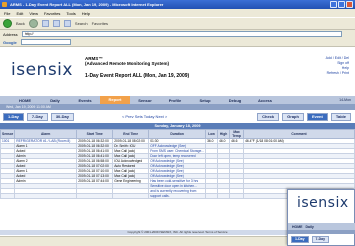 This screenshot has height=246, width=355. What do you see at coordinates (95, 166) in the screenshot?
I see `table-cell: 2009-01-18 07:02:00` at bounding box center [95, 166].